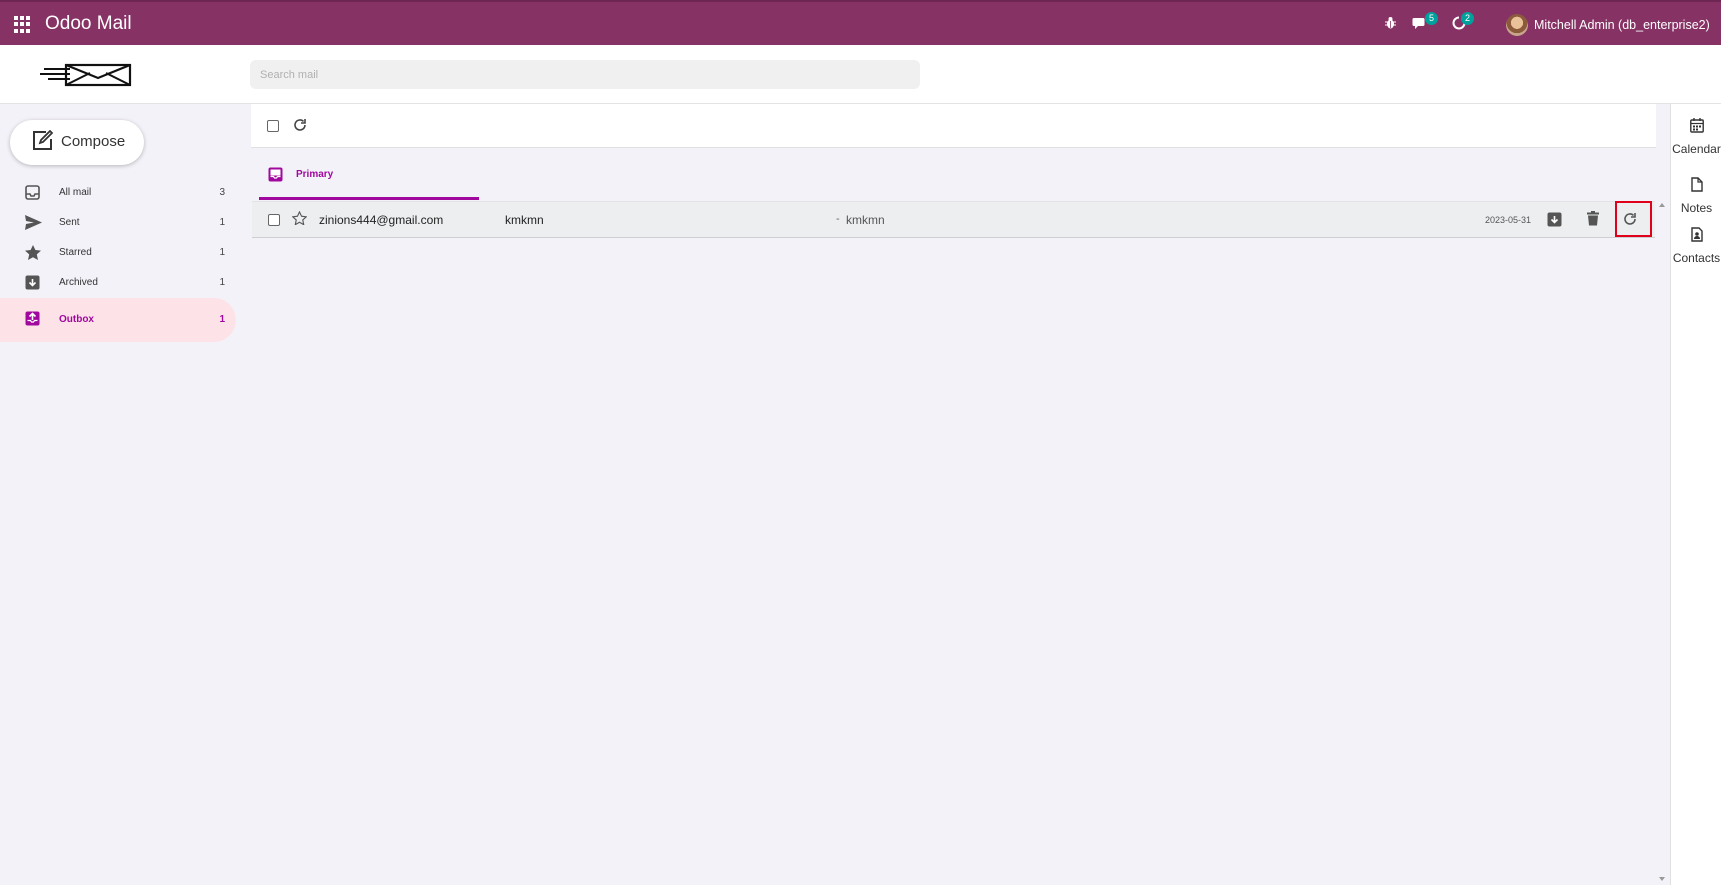 Image resolution: width=1721 pixels, height=885 pixels. What do you see at coordinates (274, 220) in the screenshot?
I see `mail-select-checkbox` at bounding box center [274, 220].